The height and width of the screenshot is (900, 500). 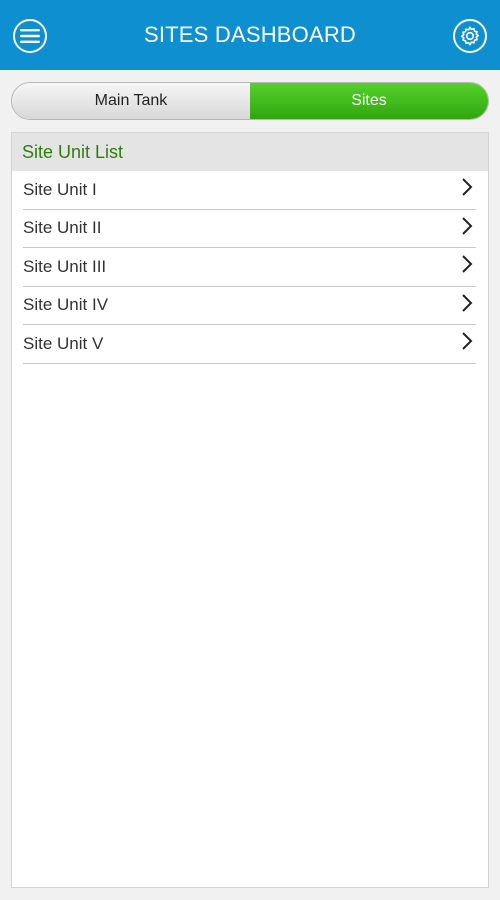 I want to click on settings-button, so click(x=470, y=36).